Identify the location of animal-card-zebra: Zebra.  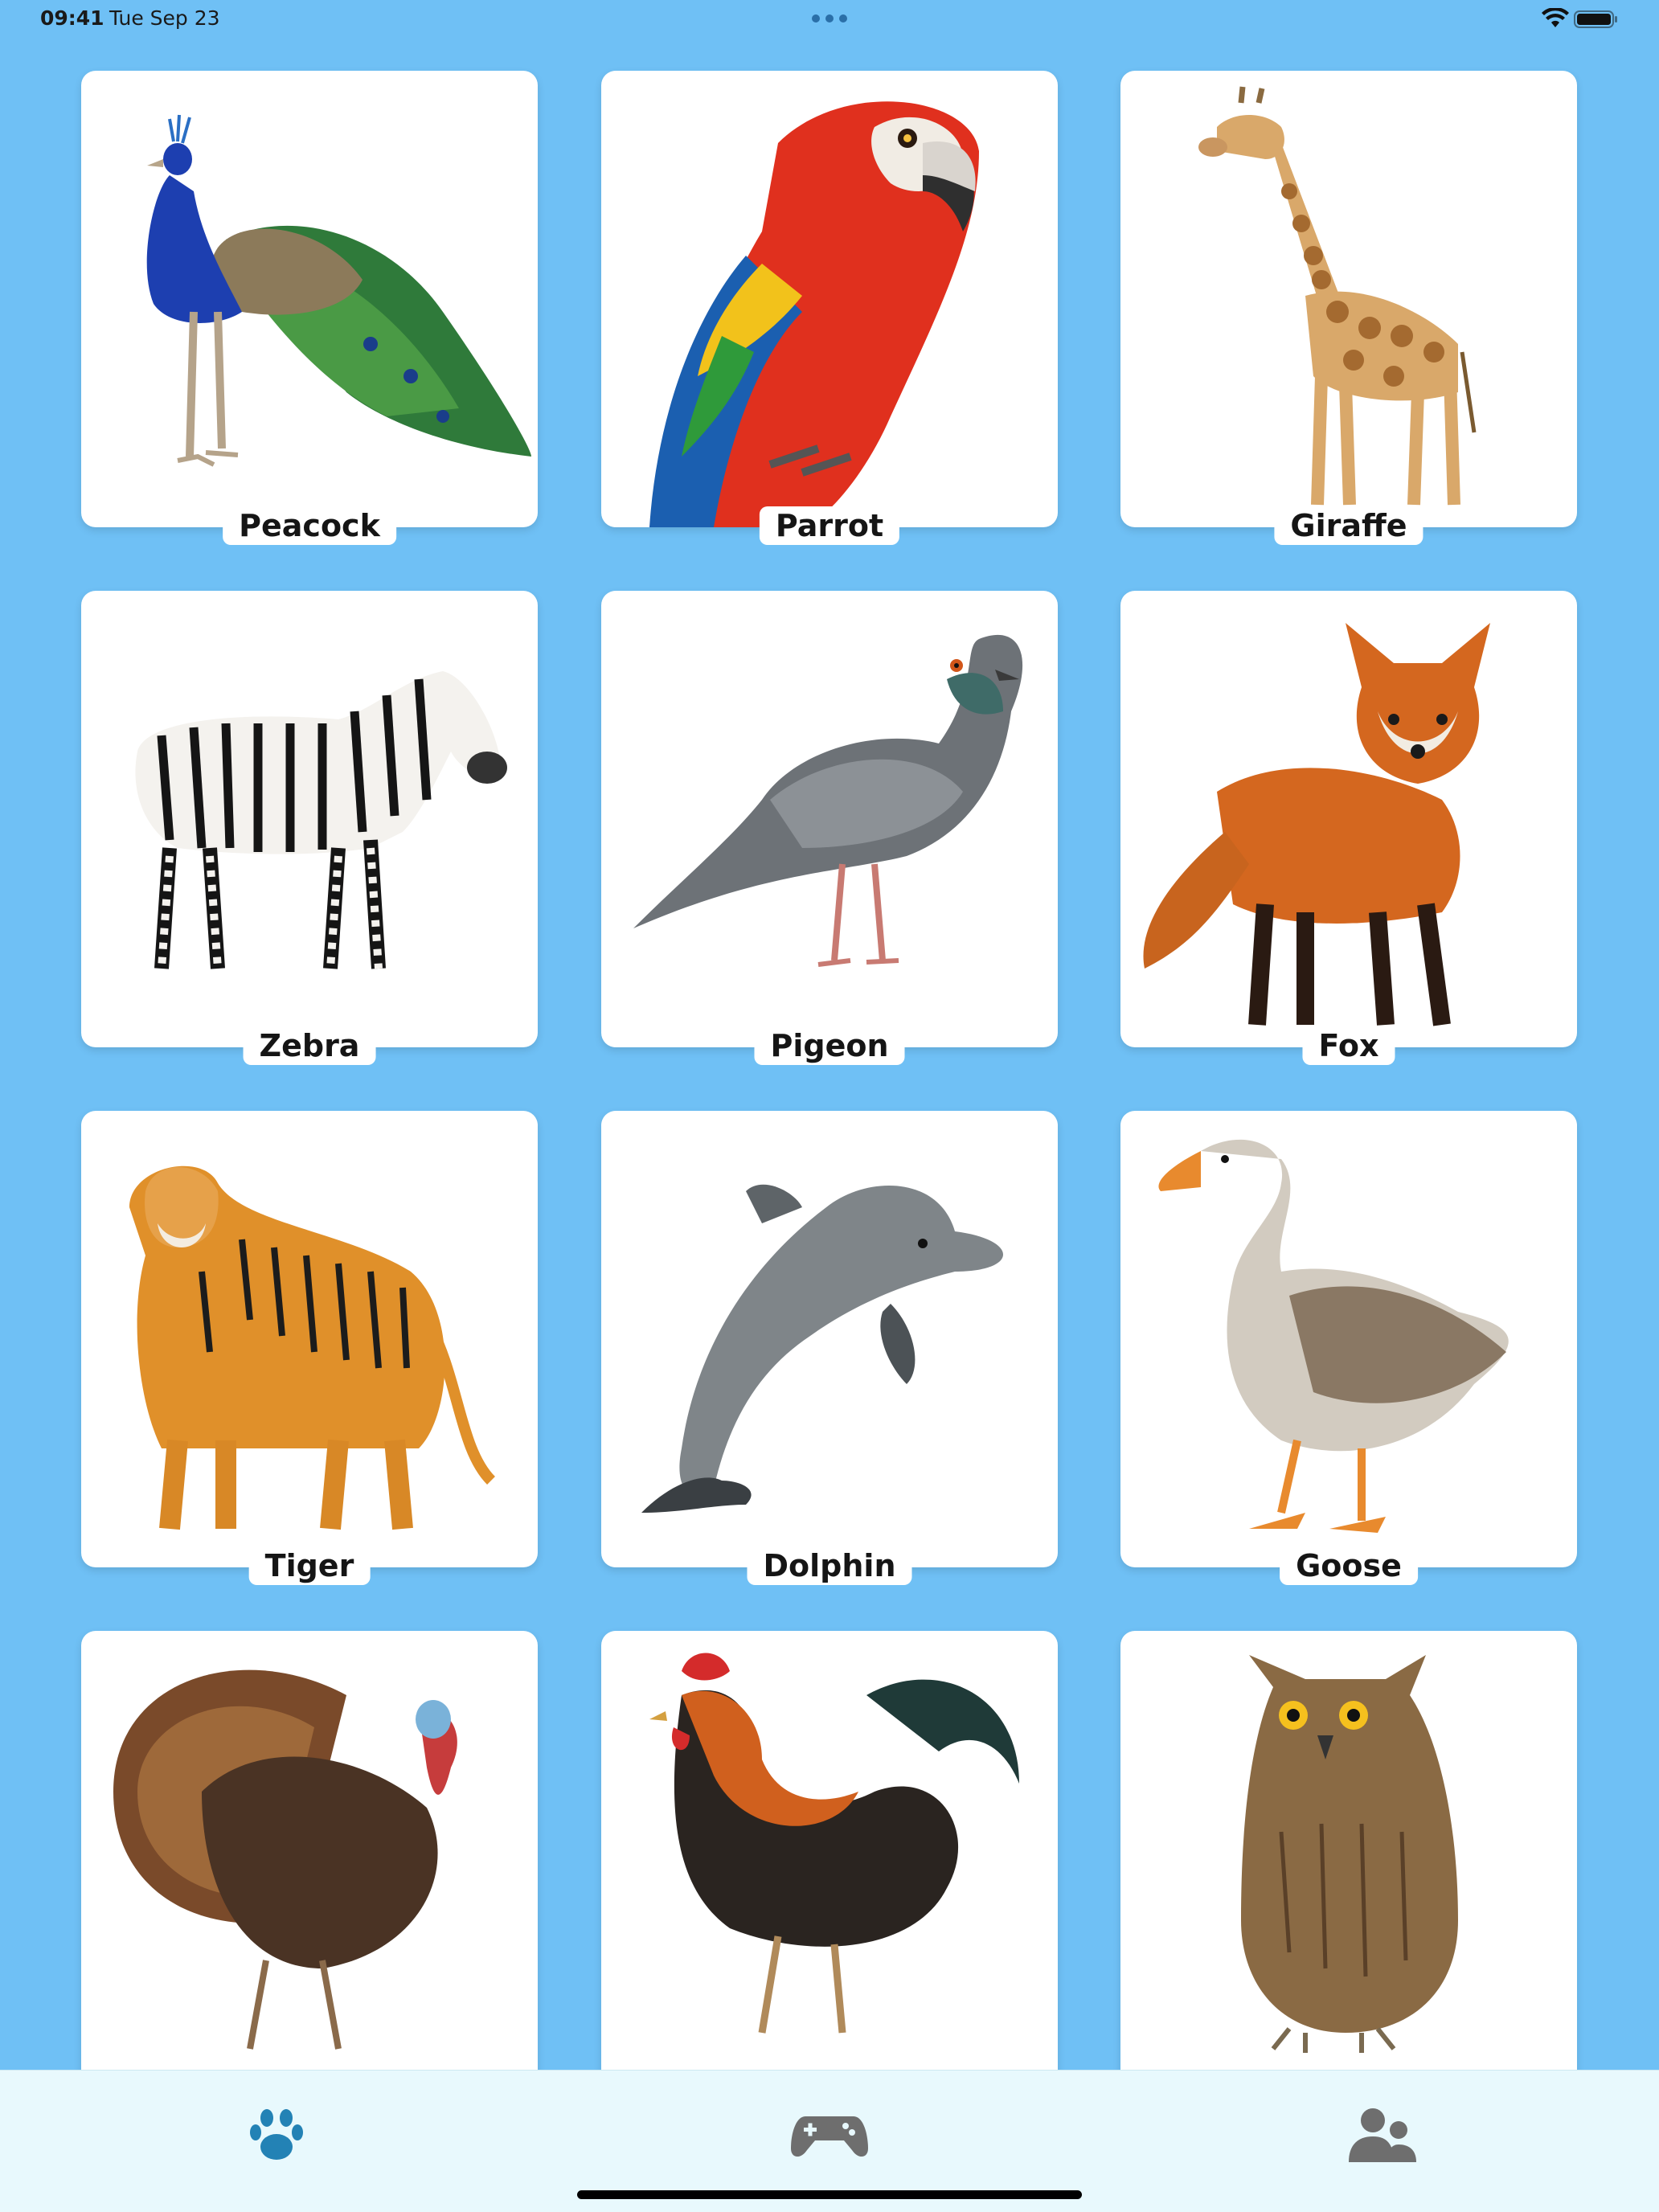
(309, 828).